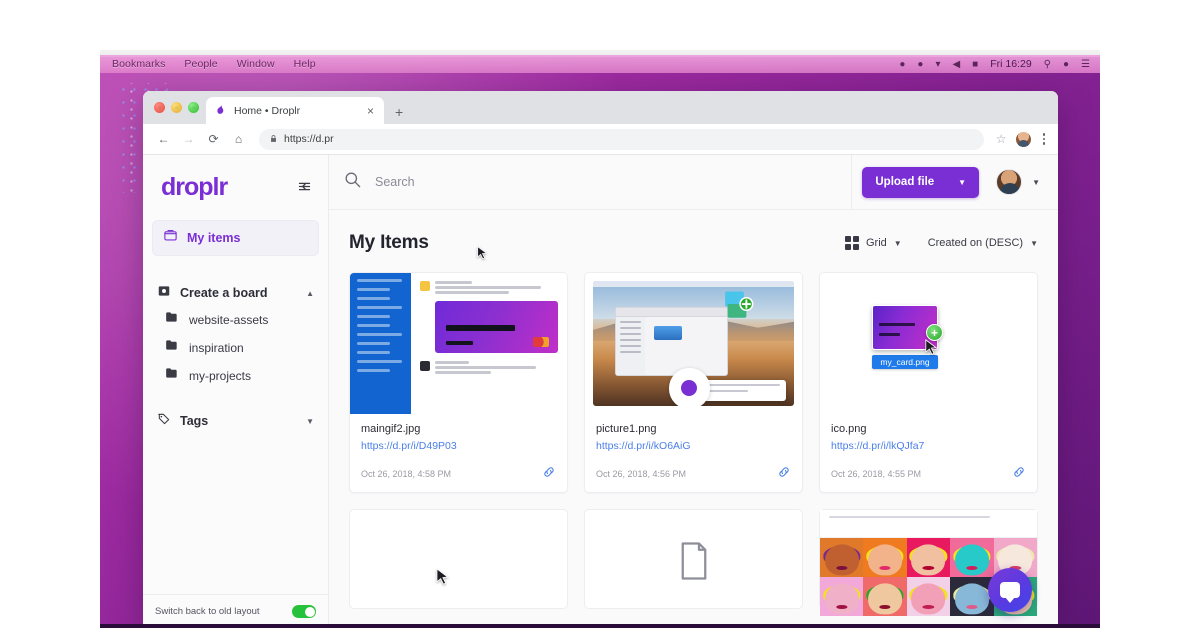 The height and width of the screenshot is (628, 1200). What do you see at coordinates (238, 139) in the screenshot?
I see `home-icon: ⌂` at bounding box center [238, 139].